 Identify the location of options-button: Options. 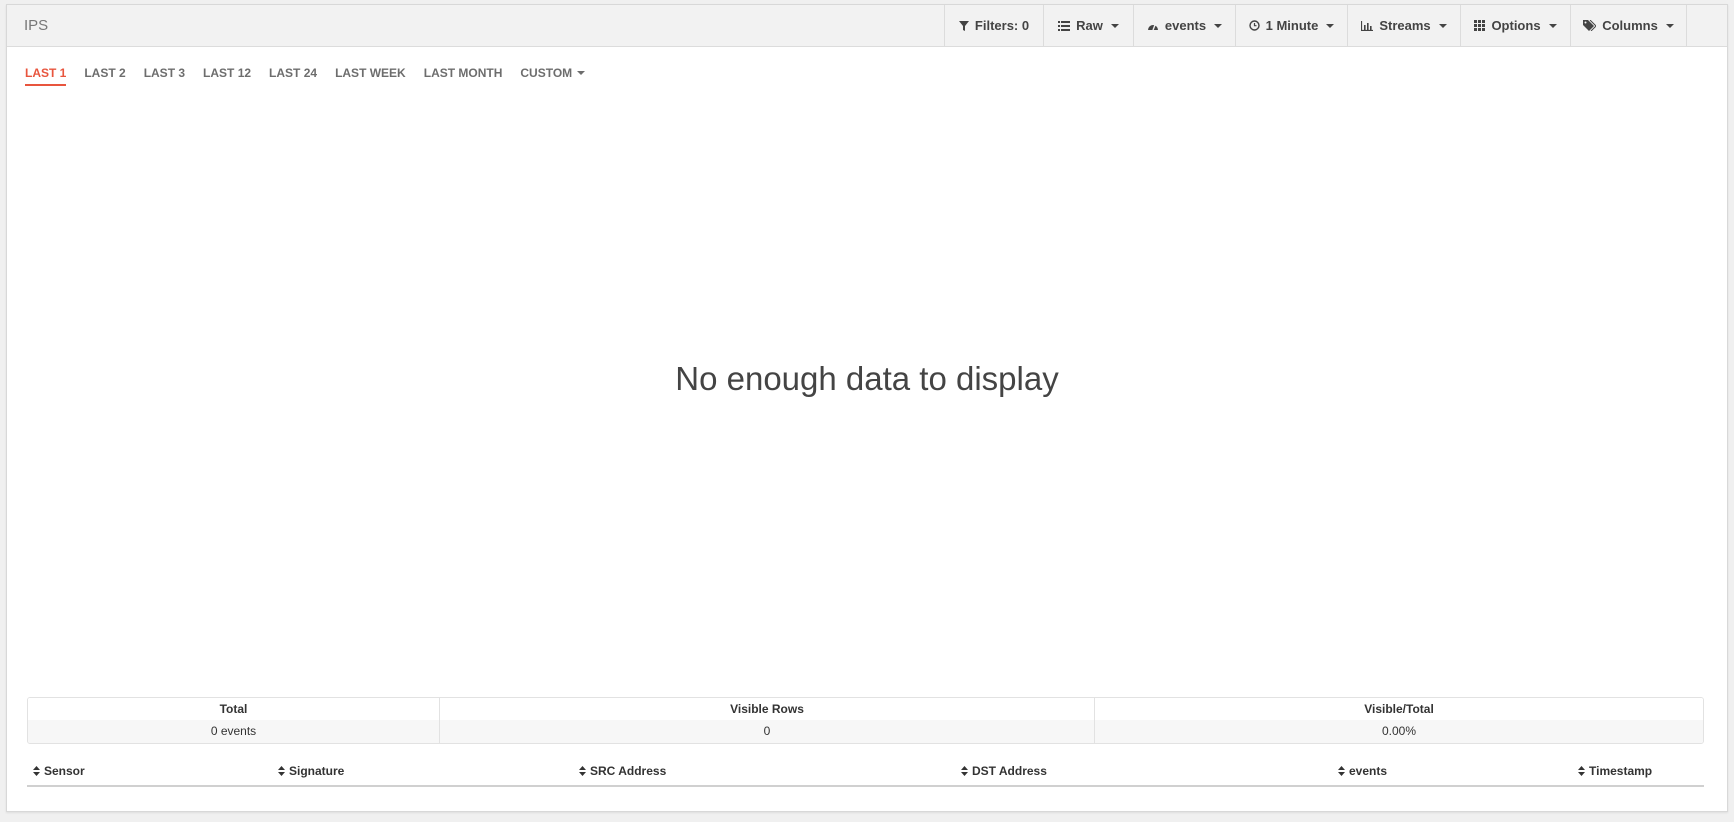
(1516, 25).